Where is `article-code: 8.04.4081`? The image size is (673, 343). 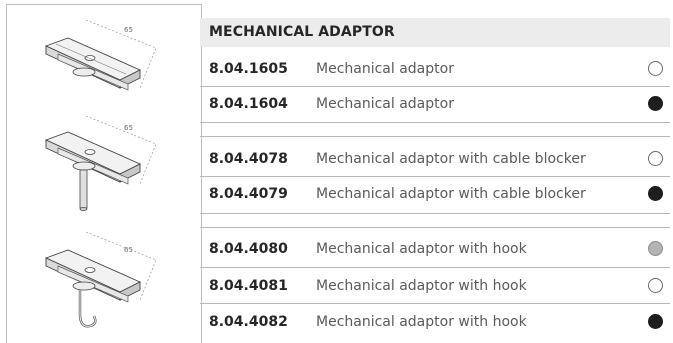
article-code: 8.04.4081 is located at coordinates (248, 286).